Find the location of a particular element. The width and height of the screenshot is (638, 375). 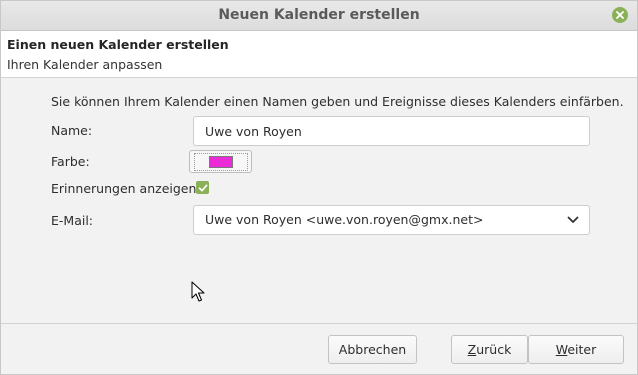

window-title: Neuen Kalender erstellen is located at coordinates (319, 15).